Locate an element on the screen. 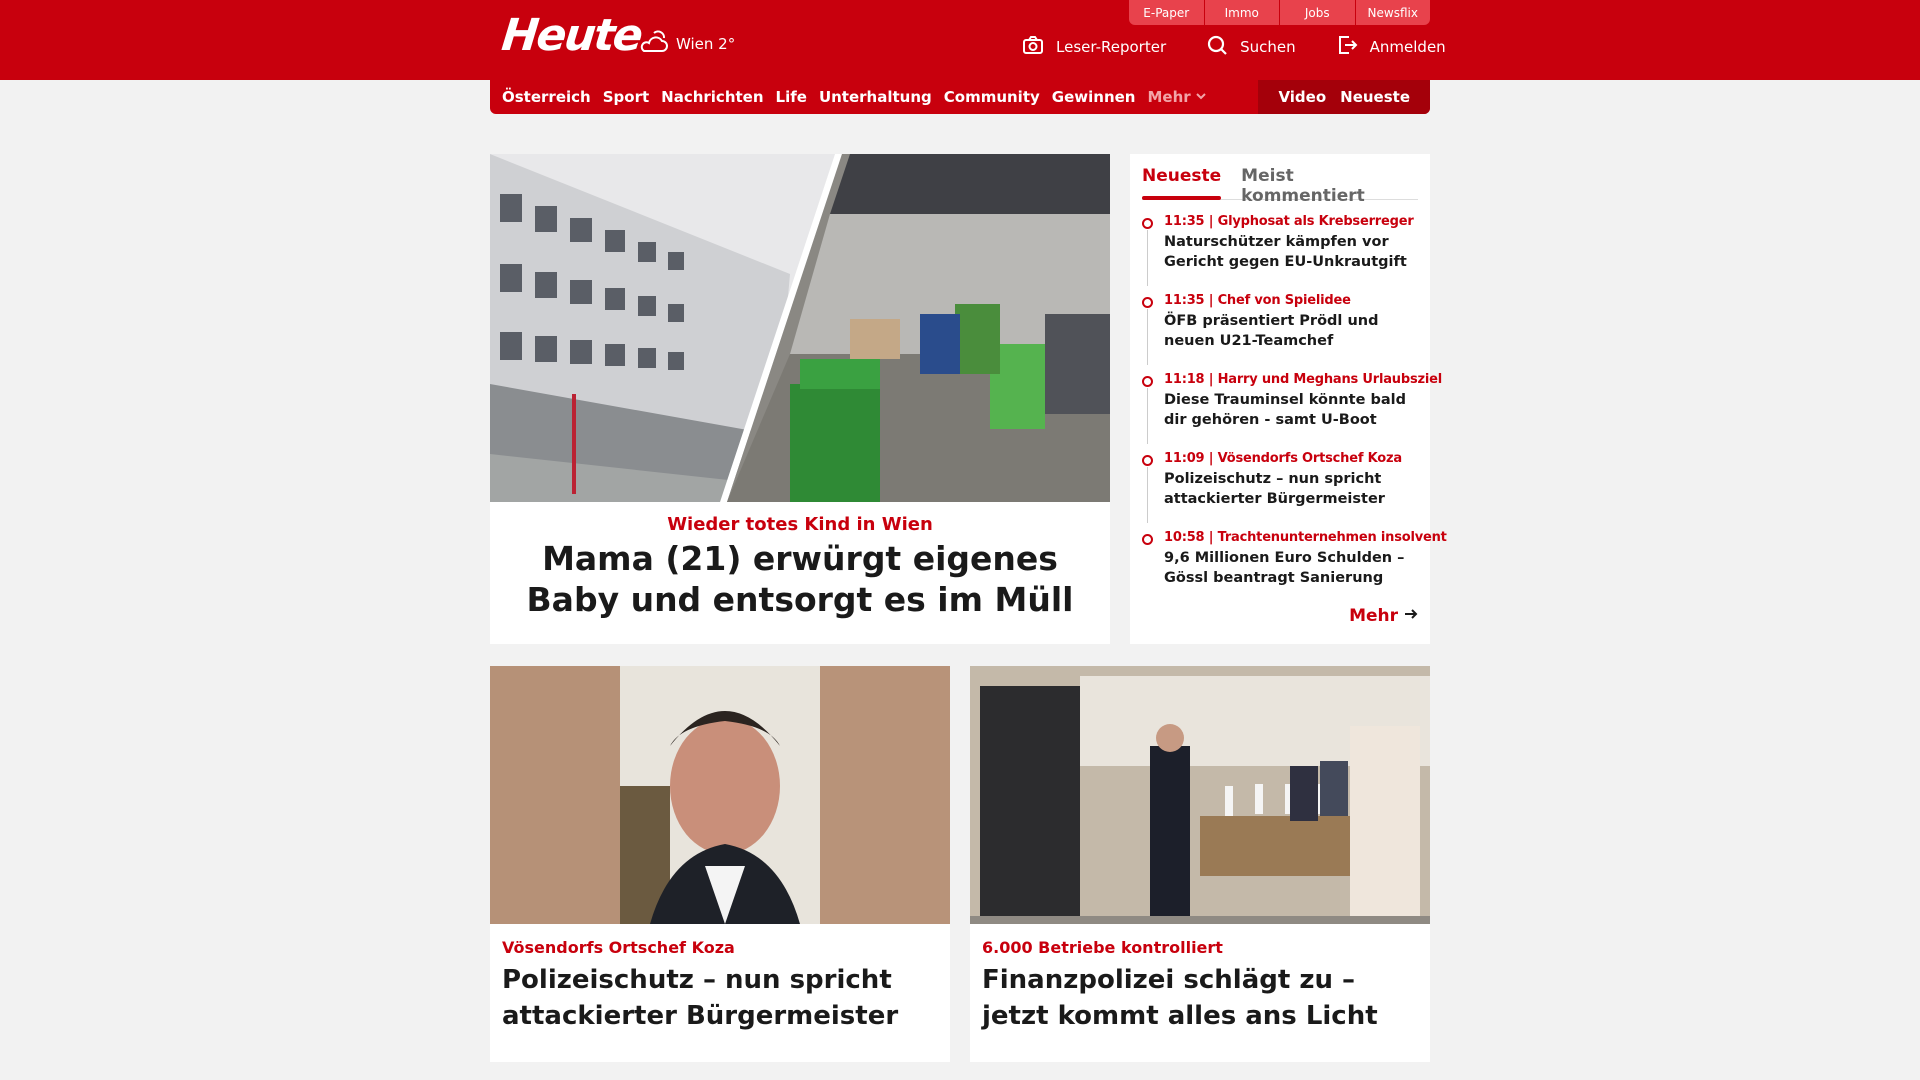 This screenshot has height=1080, width=1920. ticker-tag: Glyphosat als Krebserreger is located at coordinates (1315, 221).